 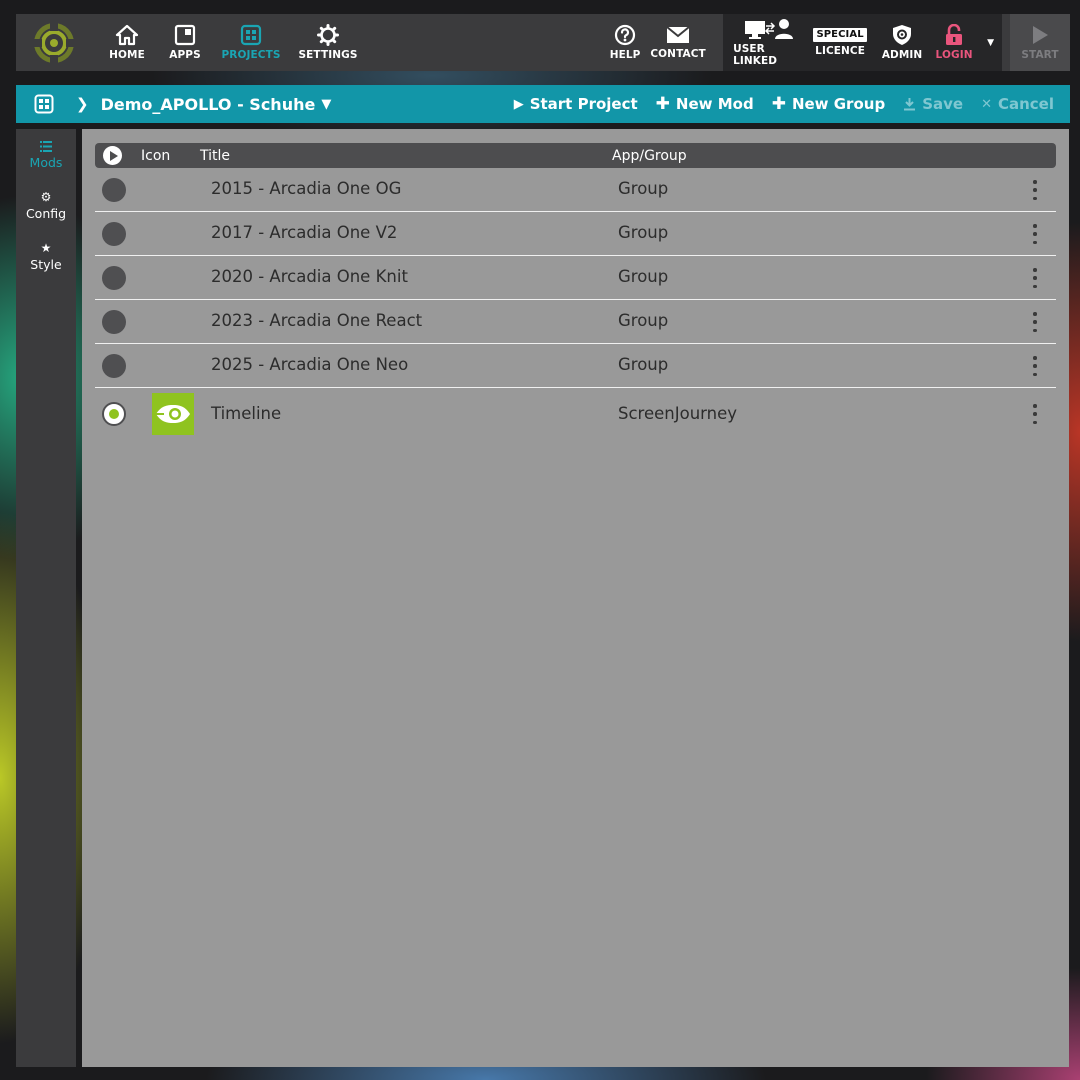 I want to click on table-header: Icon Title App/Group, so click(x=575, y=155).